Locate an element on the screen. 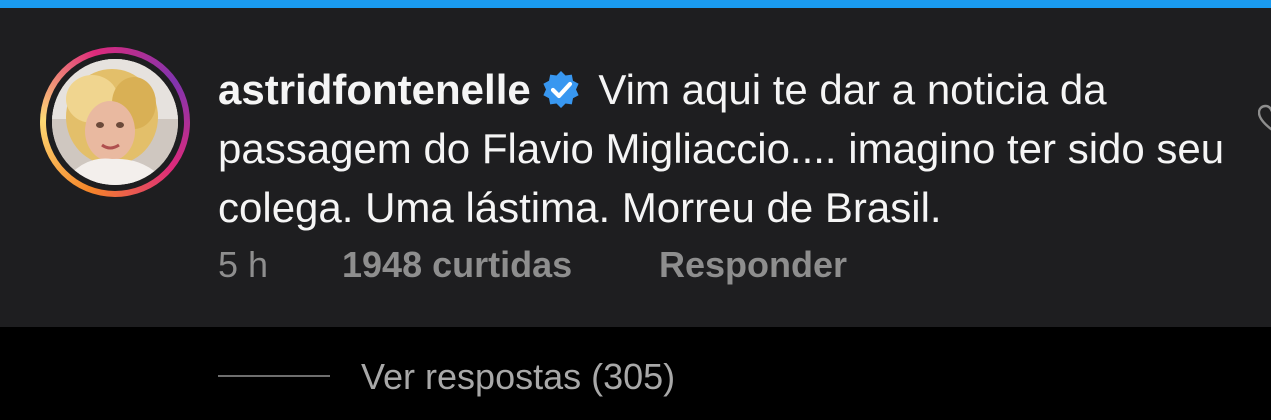 The height and width of the screenshot is (420, 1271). top-accent-bar is located at coordinates (635, 4).